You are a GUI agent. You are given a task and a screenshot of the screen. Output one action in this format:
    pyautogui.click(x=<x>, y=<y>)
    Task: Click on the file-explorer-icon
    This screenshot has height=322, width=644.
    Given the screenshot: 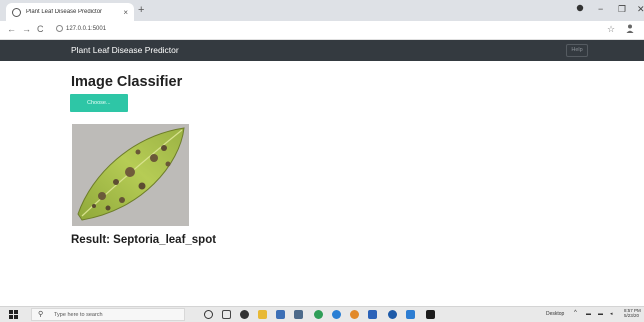 What is the action you would take?
    pyautogui.click(x=262, y=314)
    